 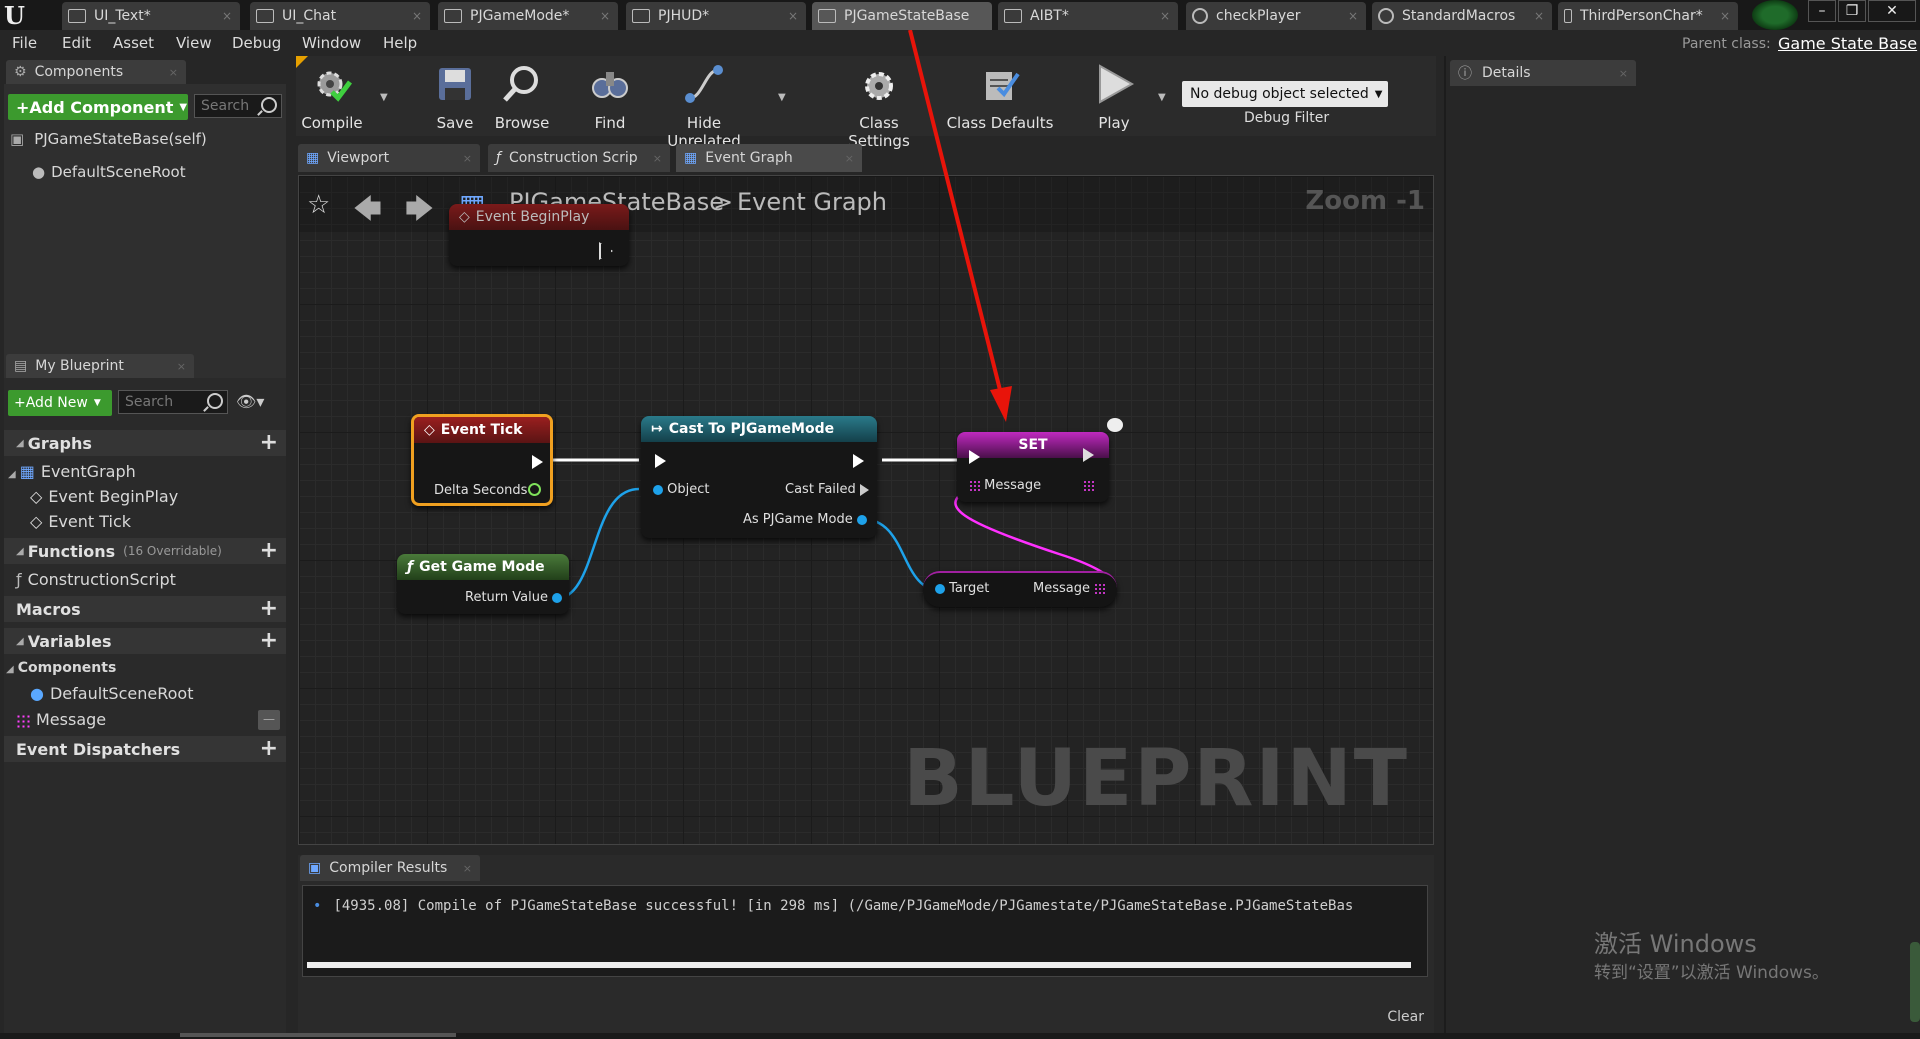 I want to click on getter-target-pin: Target, so click(x=962, y=588).